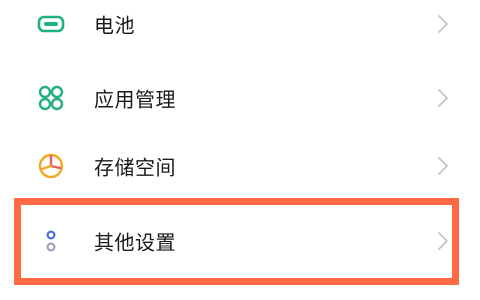 Image resolution: width=480 pixels, height=300 pixels. I want to click on more-settings-icon, so click(51, 241).